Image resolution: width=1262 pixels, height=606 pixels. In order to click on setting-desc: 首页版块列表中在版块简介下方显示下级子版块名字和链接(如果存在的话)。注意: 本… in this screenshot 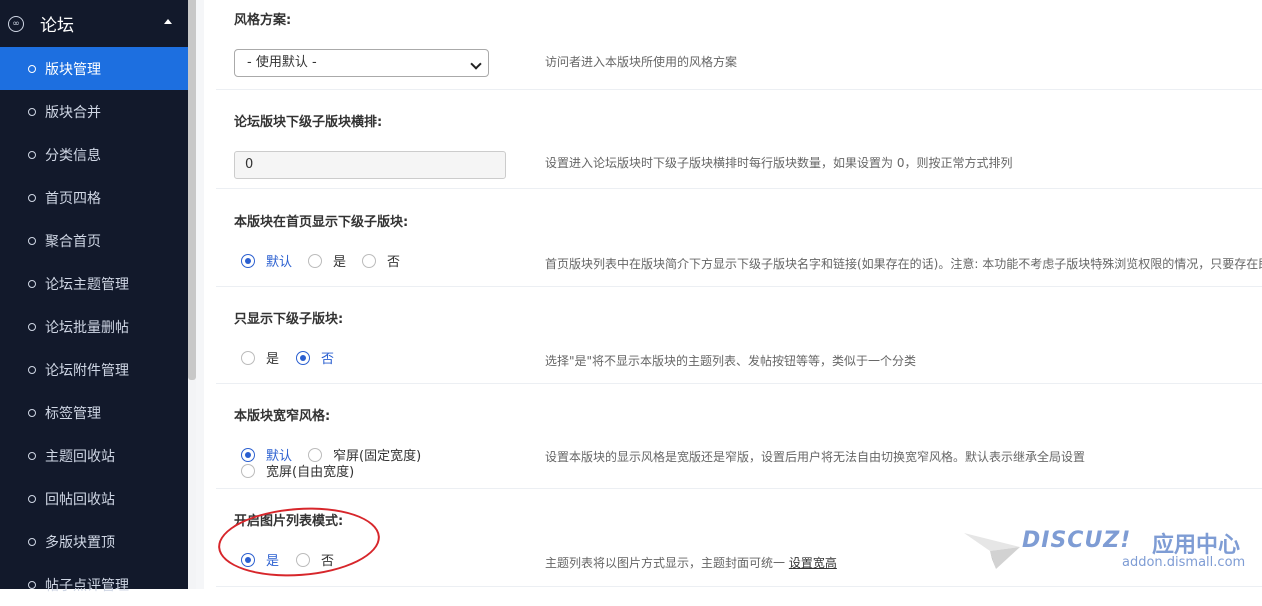, I will do `click(903, 264)`.